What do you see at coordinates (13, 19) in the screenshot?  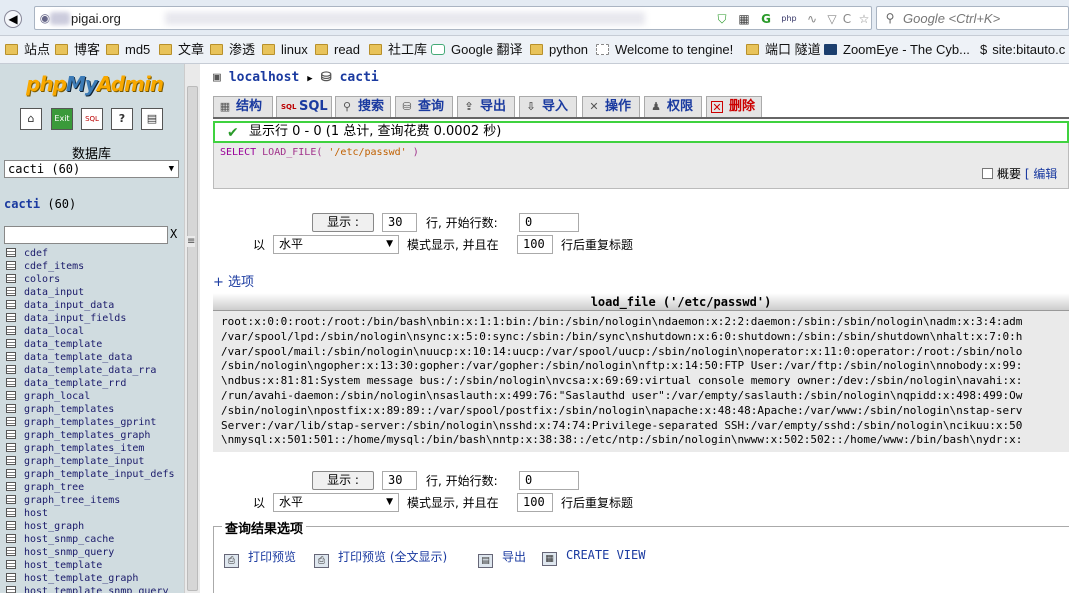 I see `back-icon: ◀` at bounding box center [13, 19].